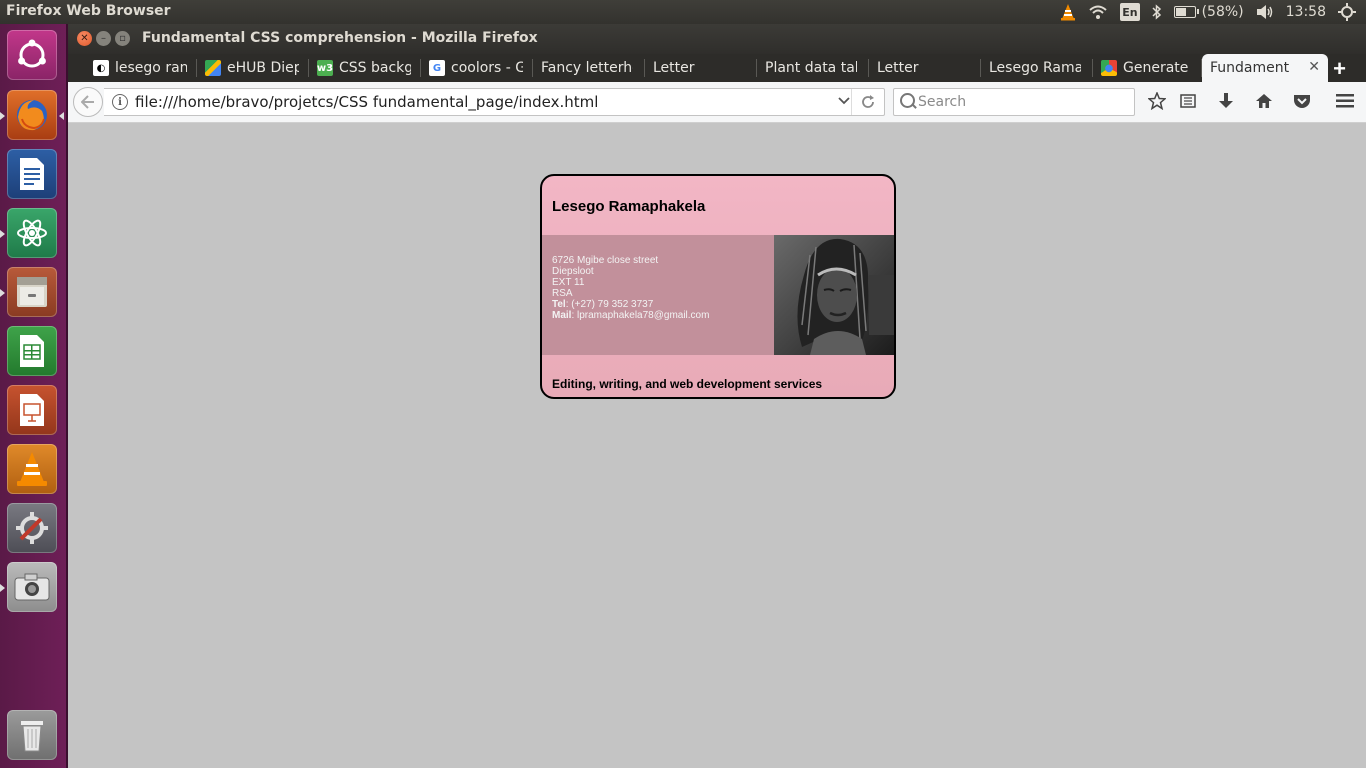 Image resolution: width=1366 pixels, height=768 pixels. I want to click on tel-value: : (+27) 79 352 3737, so click(609, 304).